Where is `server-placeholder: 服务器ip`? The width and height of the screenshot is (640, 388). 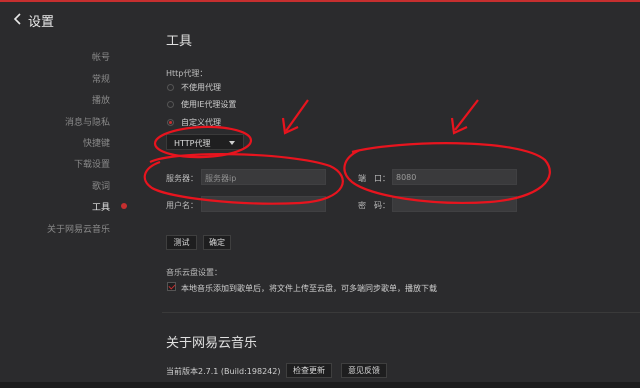
server-placeholder: 服务器ip is located at coordinates (221, 178).